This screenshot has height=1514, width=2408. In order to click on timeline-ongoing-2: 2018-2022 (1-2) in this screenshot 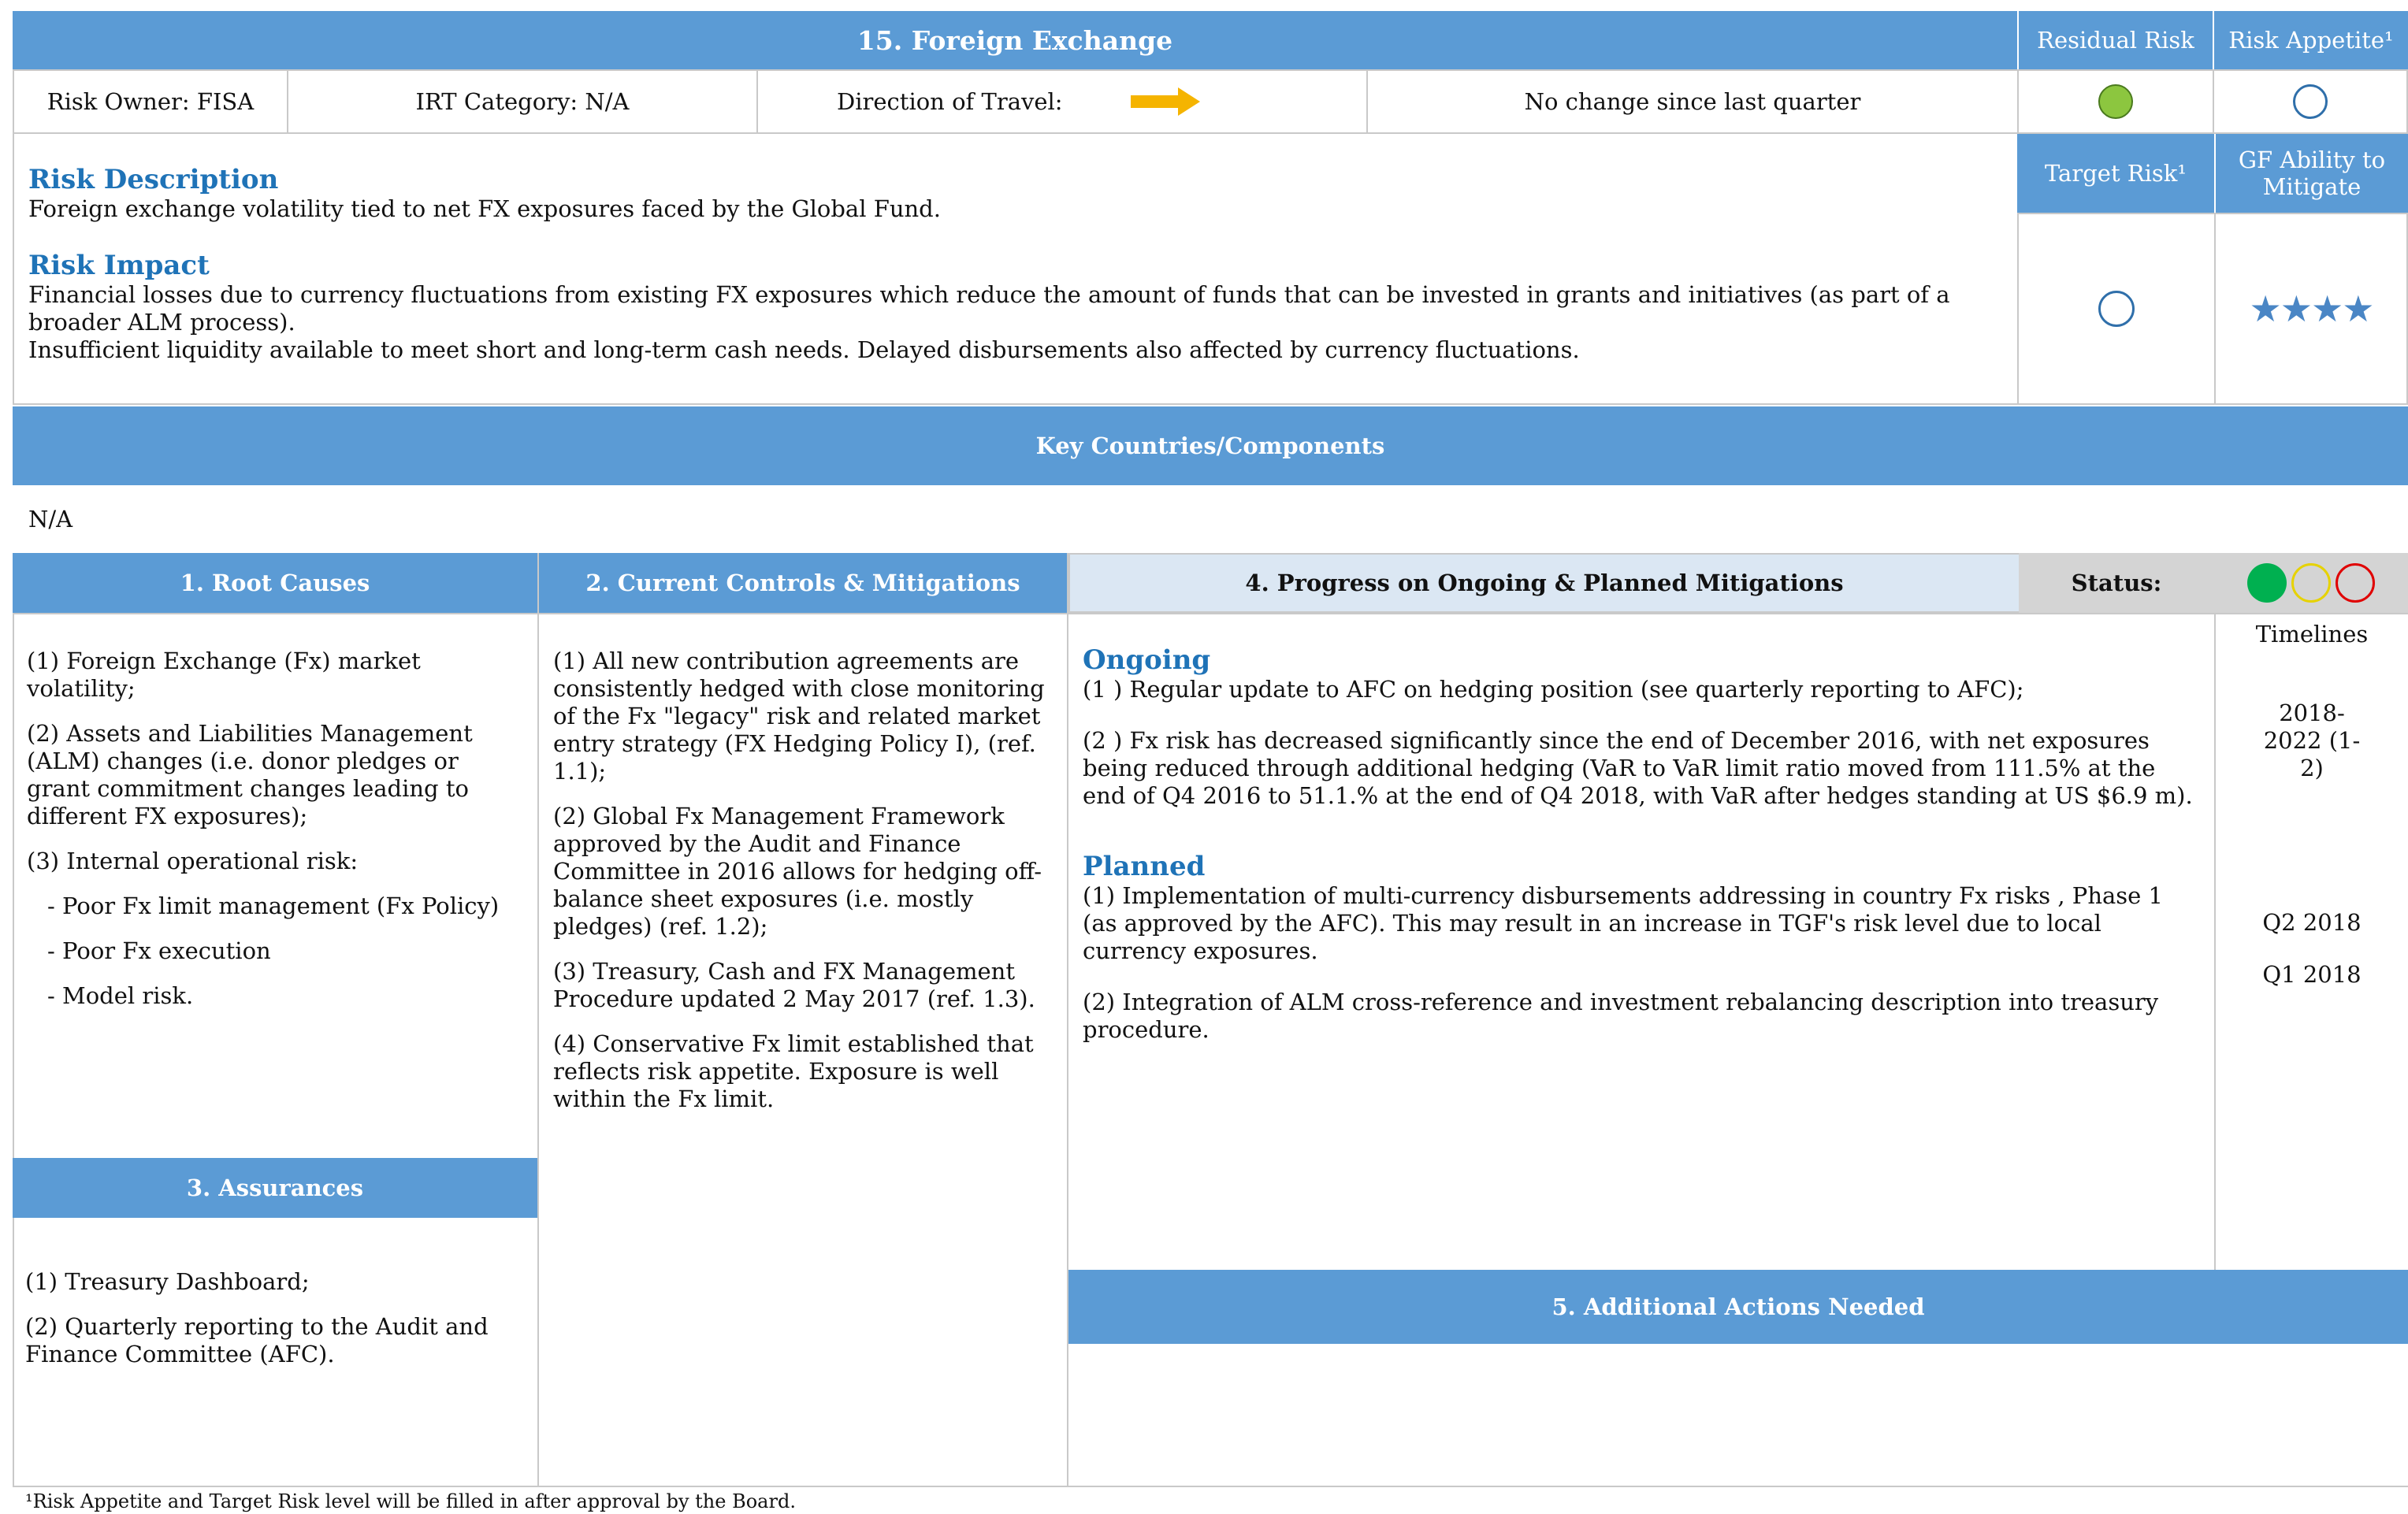, I will do `click(2312, 740)`.